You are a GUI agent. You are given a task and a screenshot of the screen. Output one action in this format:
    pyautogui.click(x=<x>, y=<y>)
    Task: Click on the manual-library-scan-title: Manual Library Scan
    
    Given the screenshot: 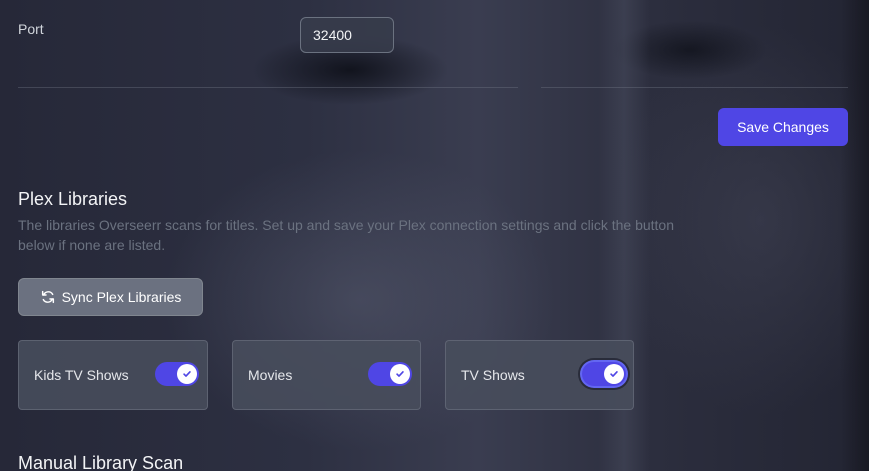 What is the action you would take?
    pyautogui.click(x=101, y=462)
    